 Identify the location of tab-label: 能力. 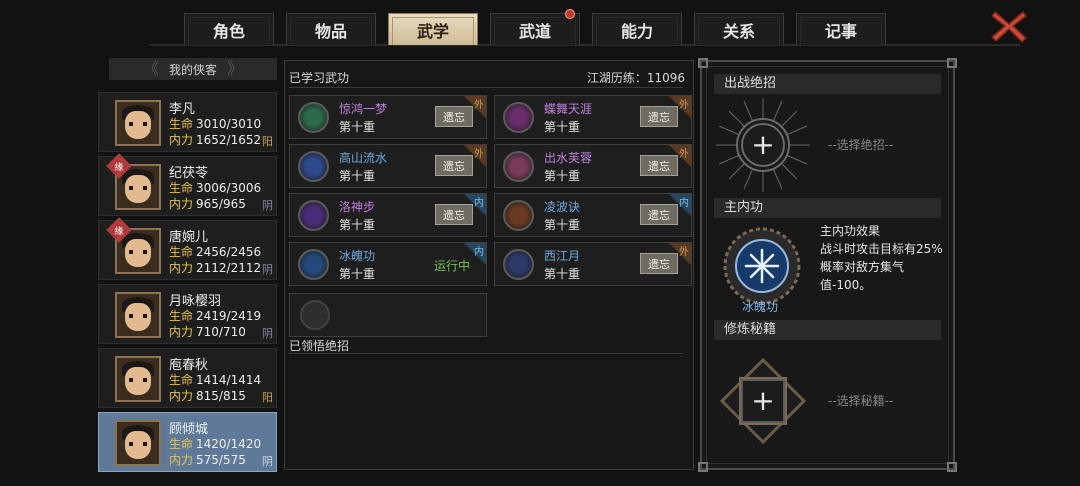
(636, 31).